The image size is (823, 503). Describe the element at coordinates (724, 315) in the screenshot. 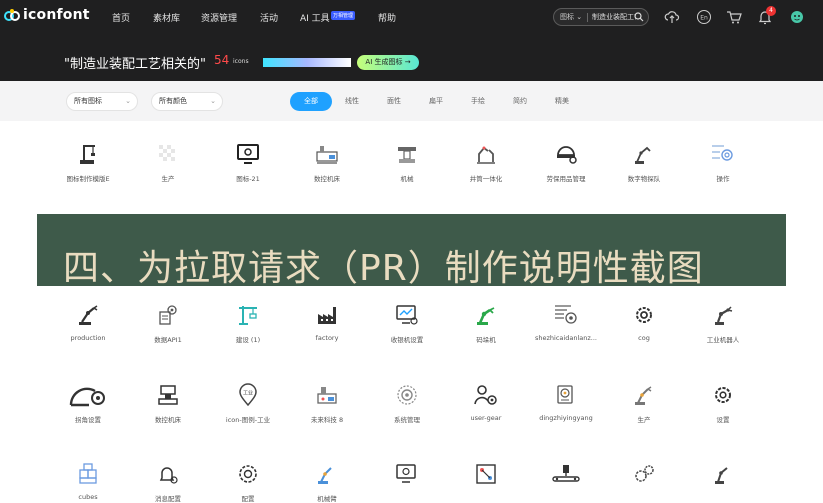

I see `industrial-robot-icon` at that location.